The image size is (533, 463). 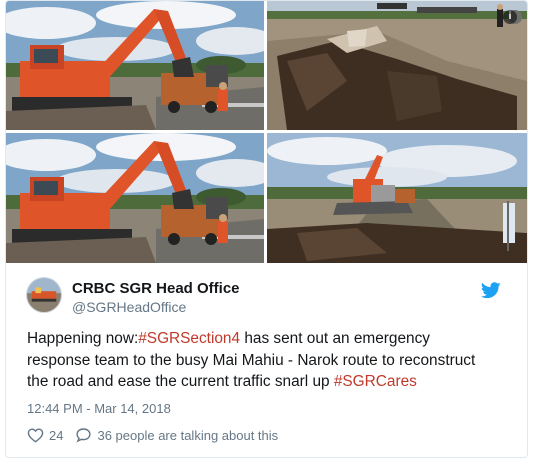 What do you see at coordinates (397, 65) in the screenshot?
I see `photo-road-crack: i` at bounding box center [397, 65].